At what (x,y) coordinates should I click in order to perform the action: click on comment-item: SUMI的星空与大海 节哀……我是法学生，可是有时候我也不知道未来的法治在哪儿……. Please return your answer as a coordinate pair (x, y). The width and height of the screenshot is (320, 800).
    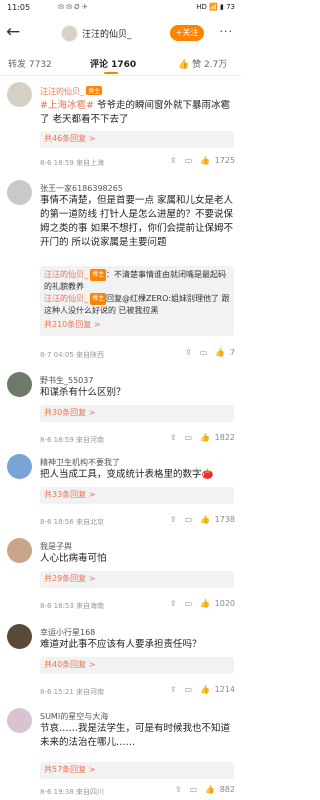
    Looking at the image, I should click on (120, 753).